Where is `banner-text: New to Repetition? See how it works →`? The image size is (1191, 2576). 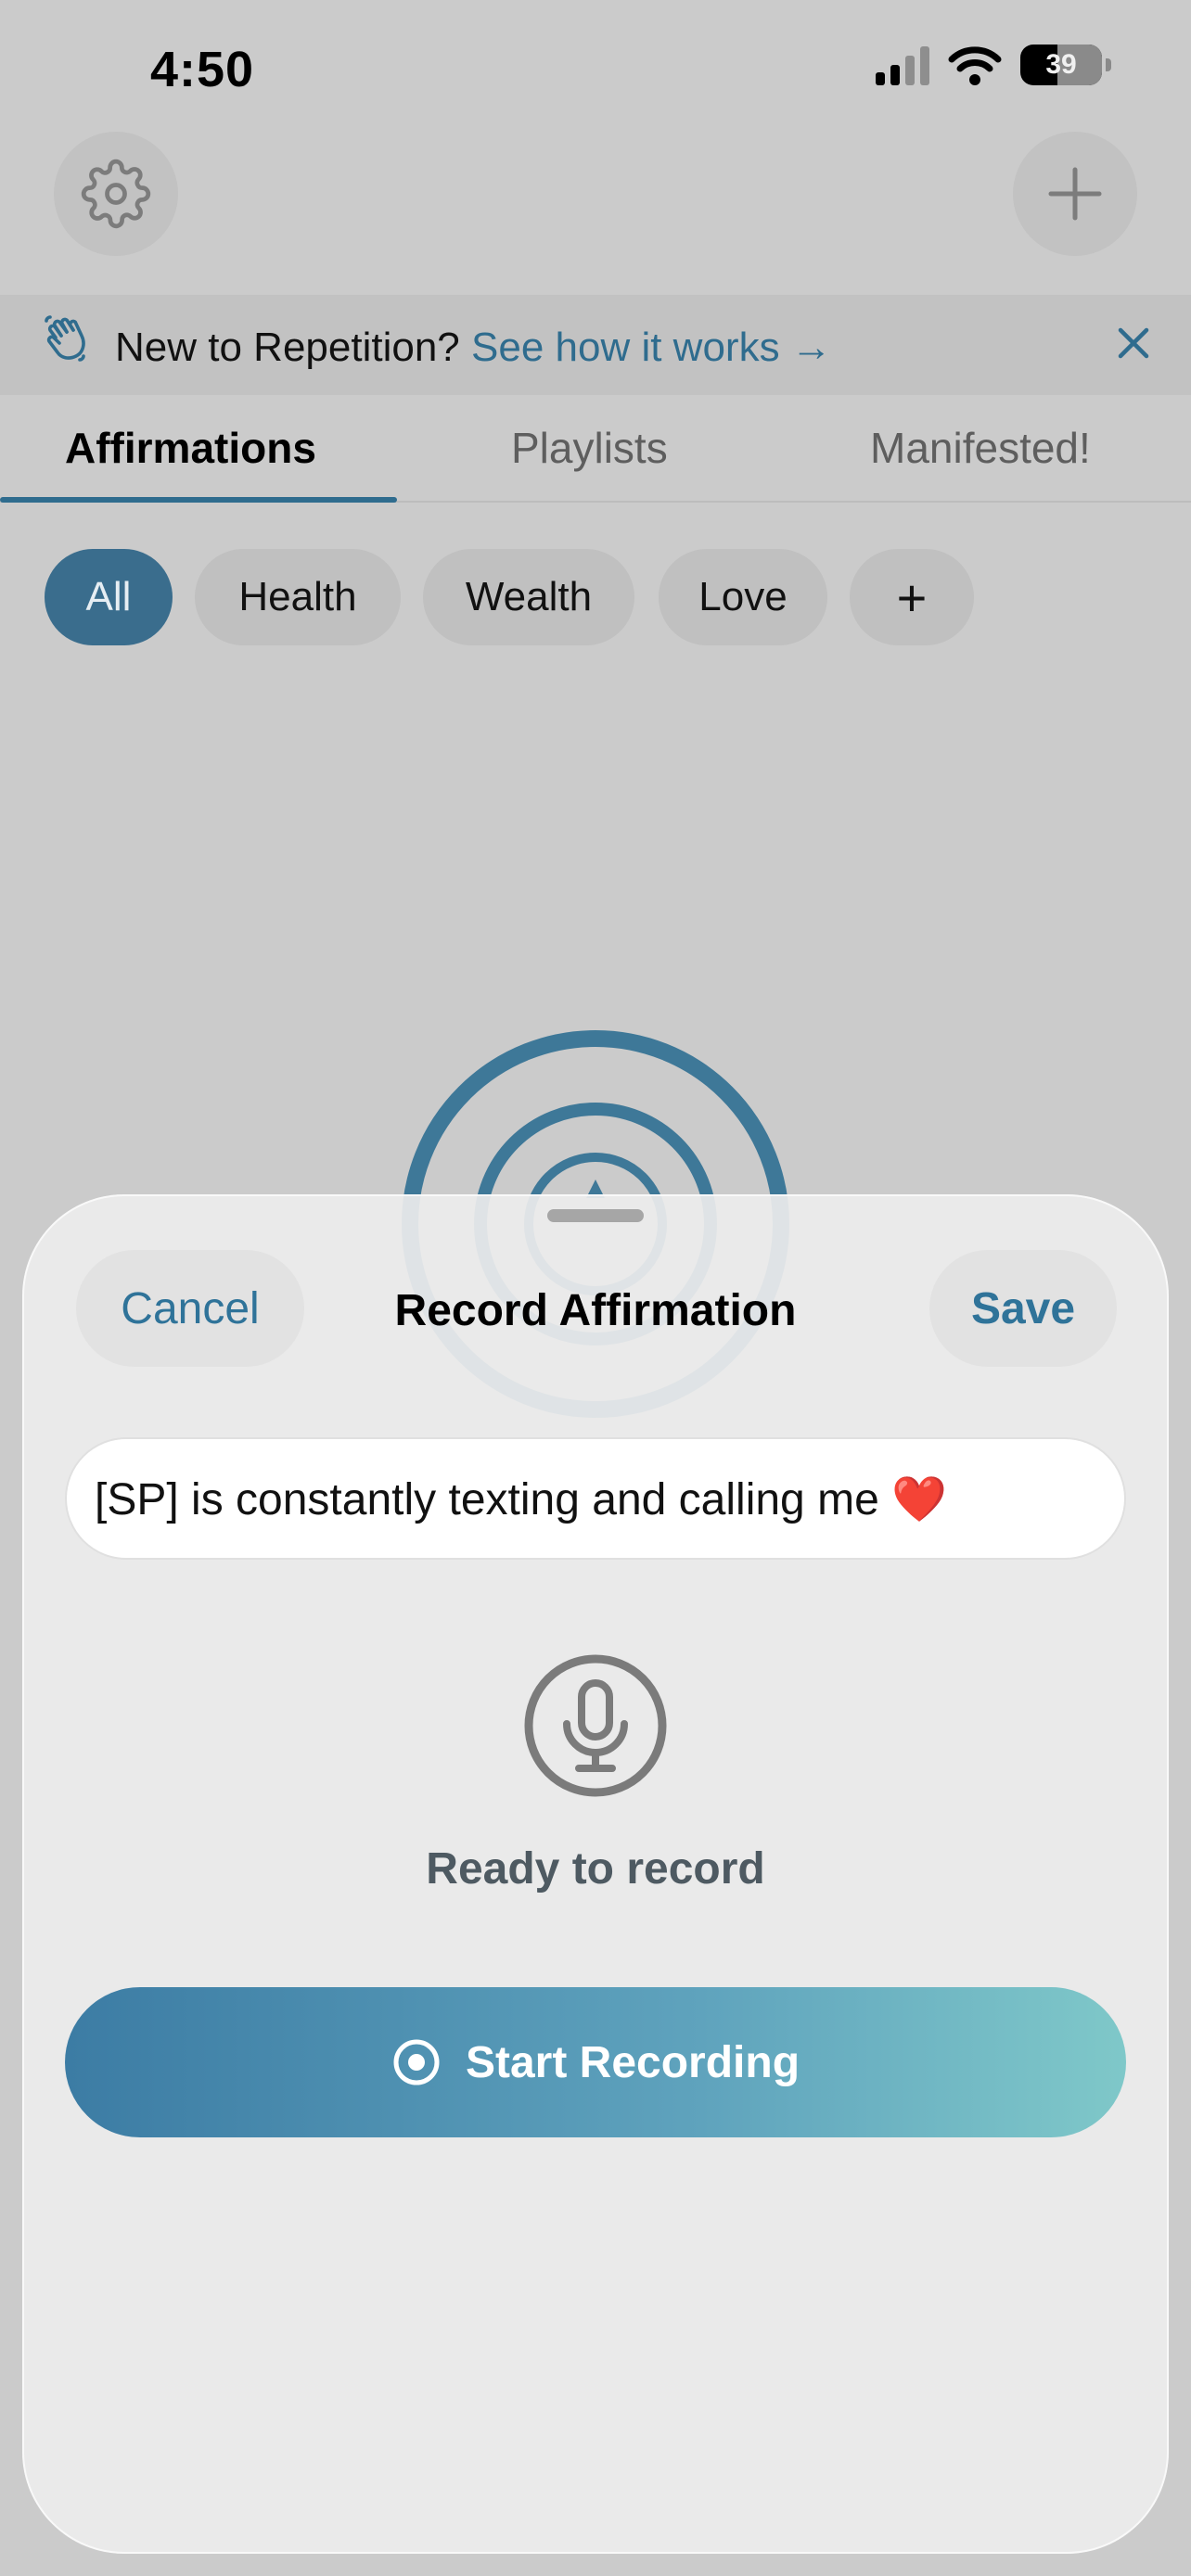
banner-text: New to Repetition? See how it works → is located at coordinates (473, 348).